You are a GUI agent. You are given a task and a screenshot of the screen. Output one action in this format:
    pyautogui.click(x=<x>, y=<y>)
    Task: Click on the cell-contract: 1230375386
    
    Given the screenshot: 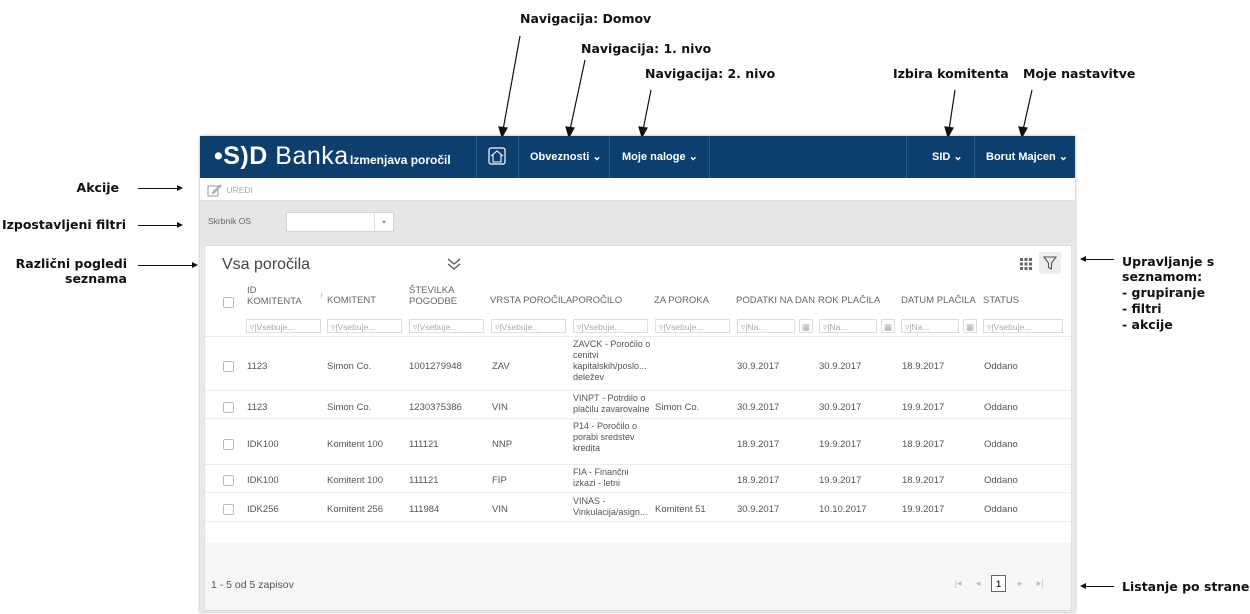 What is the action you would take?
    pyautogui.click(x=435, y=407)
    